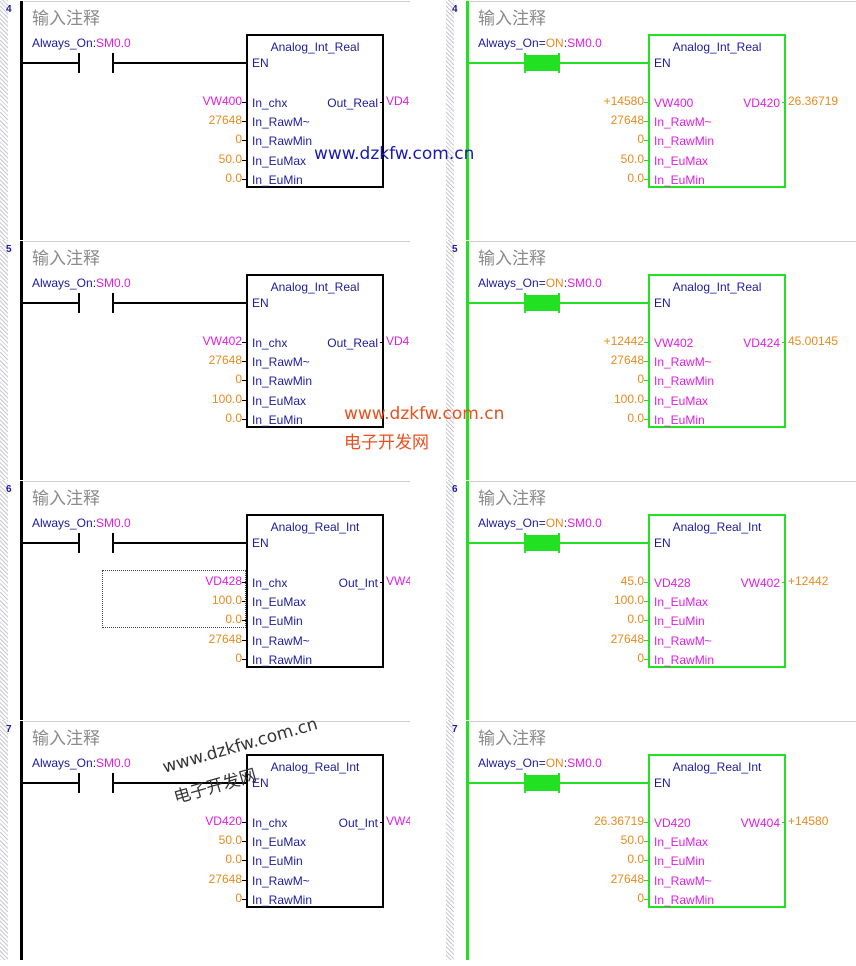  Describe the element at coordinates (398, 821) in the screenshot. I see `output-operand: VW404` at that location.